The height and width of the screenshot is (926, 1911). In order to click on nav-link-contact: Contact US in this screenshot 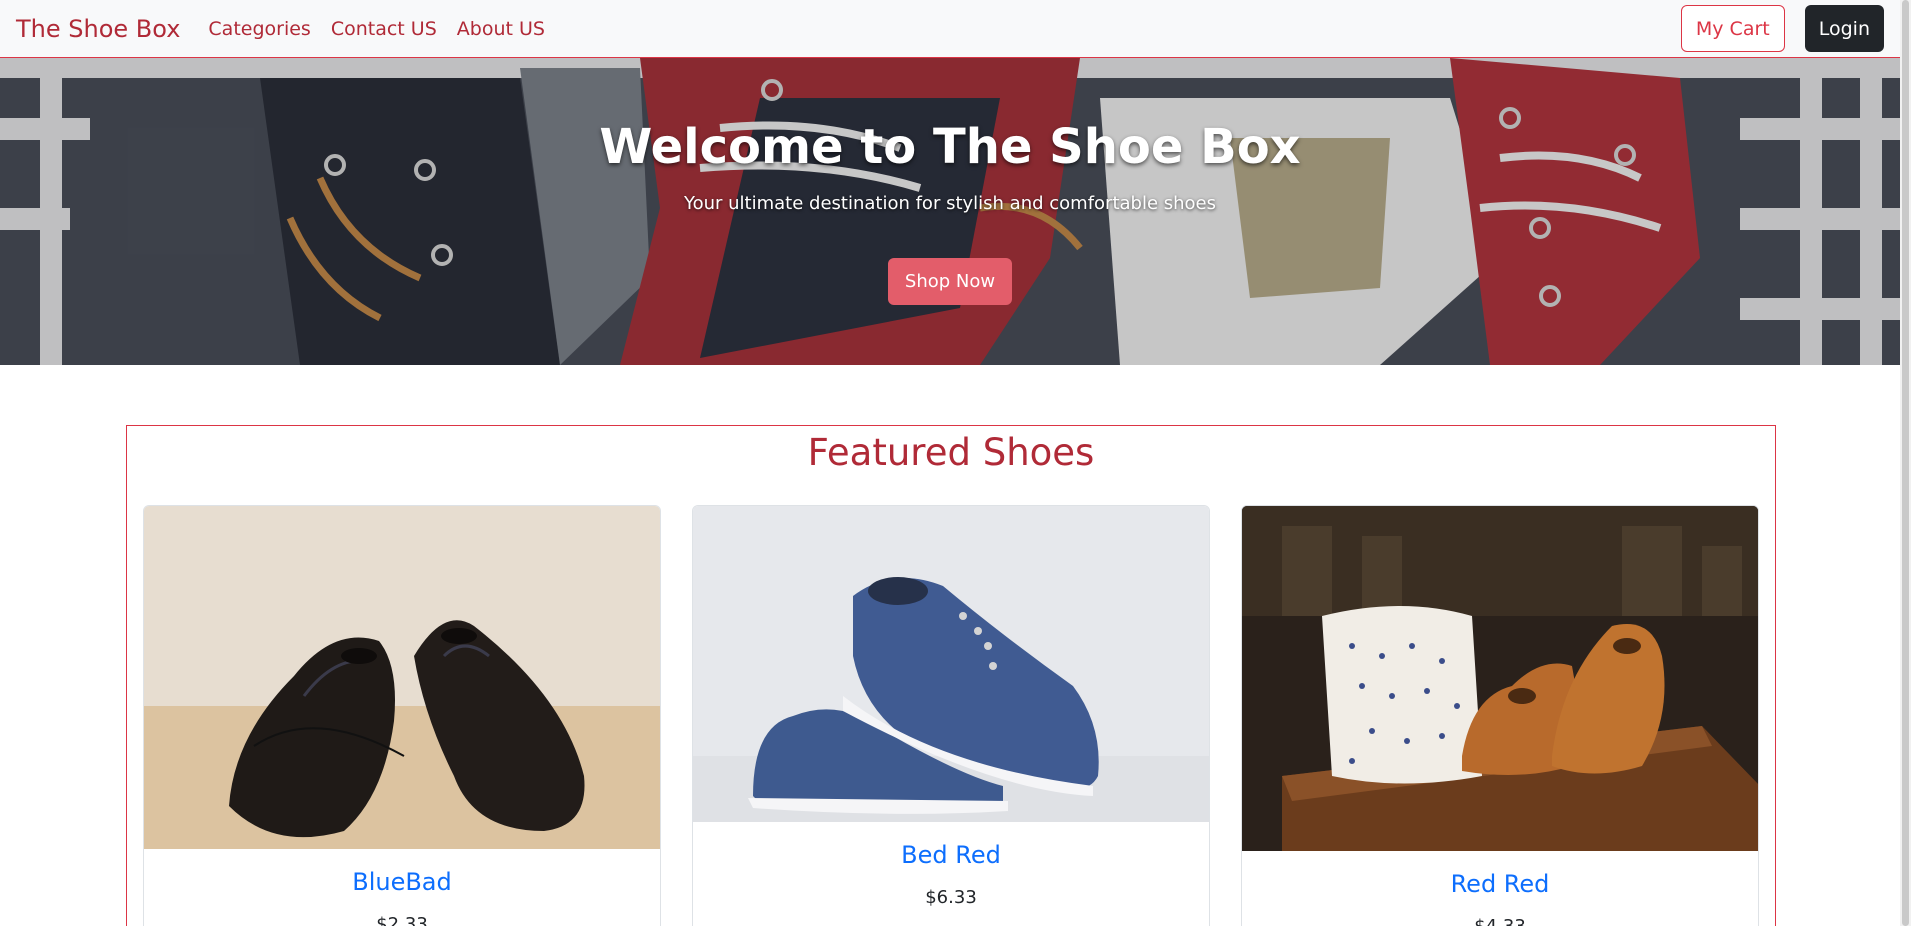, I will do `click(384, 29)`.